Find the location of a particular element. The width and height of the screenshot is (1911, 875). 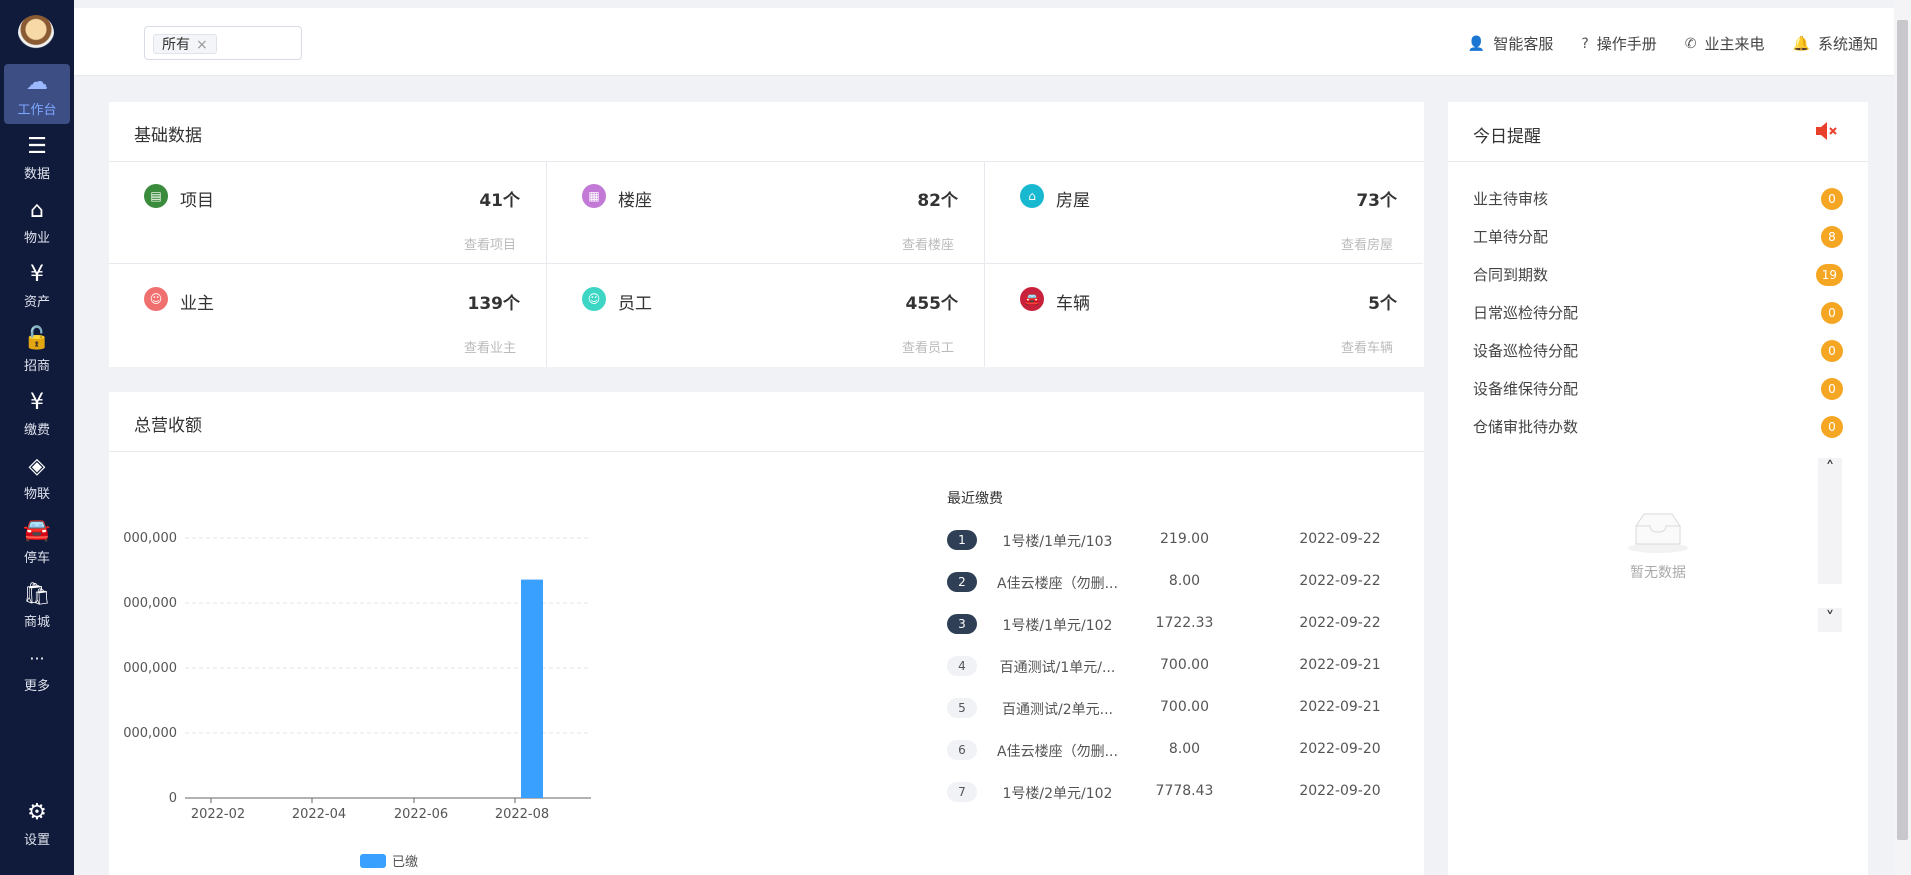

bar-series is located at coordinates (532, 688).